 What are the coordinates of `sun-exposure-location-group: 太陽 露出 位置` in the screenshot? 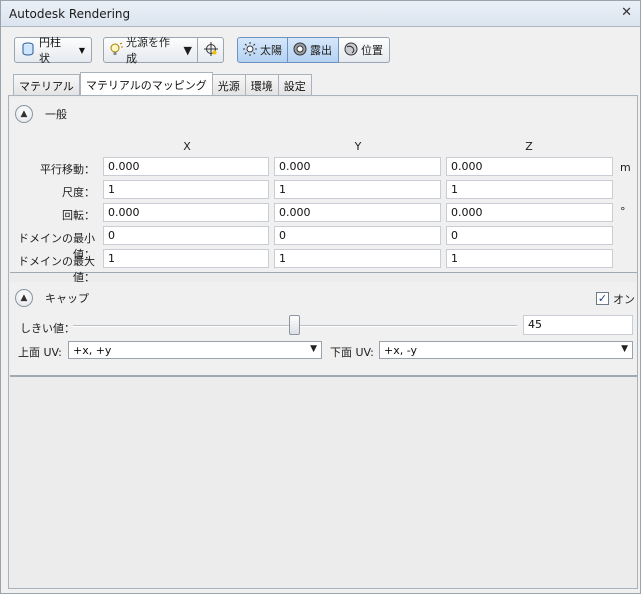 It's located at (313, 50).